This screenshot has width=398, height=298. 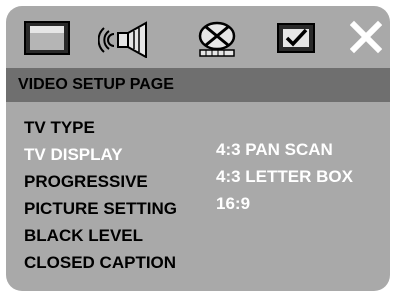 I want to click on menu-item-tv-display: TV DISPLAY, so click(x=100, y=154).